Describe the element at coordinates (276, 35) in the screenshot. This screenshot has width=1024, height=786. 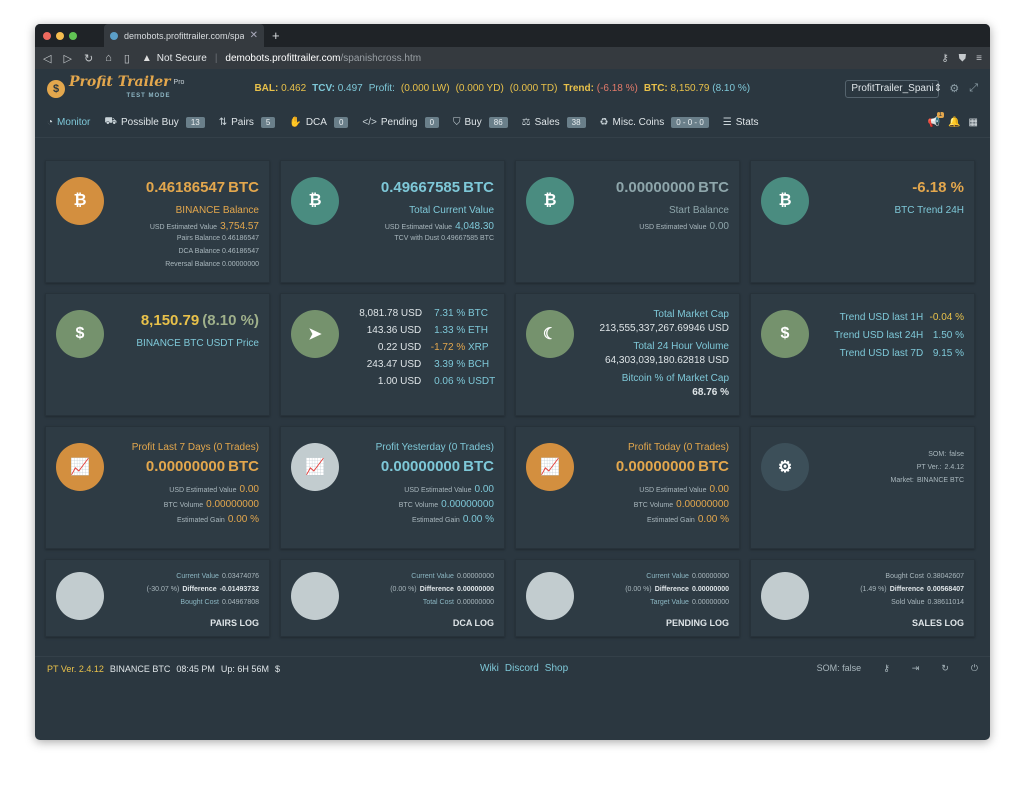
I see `new-tab-button: +` at that location.